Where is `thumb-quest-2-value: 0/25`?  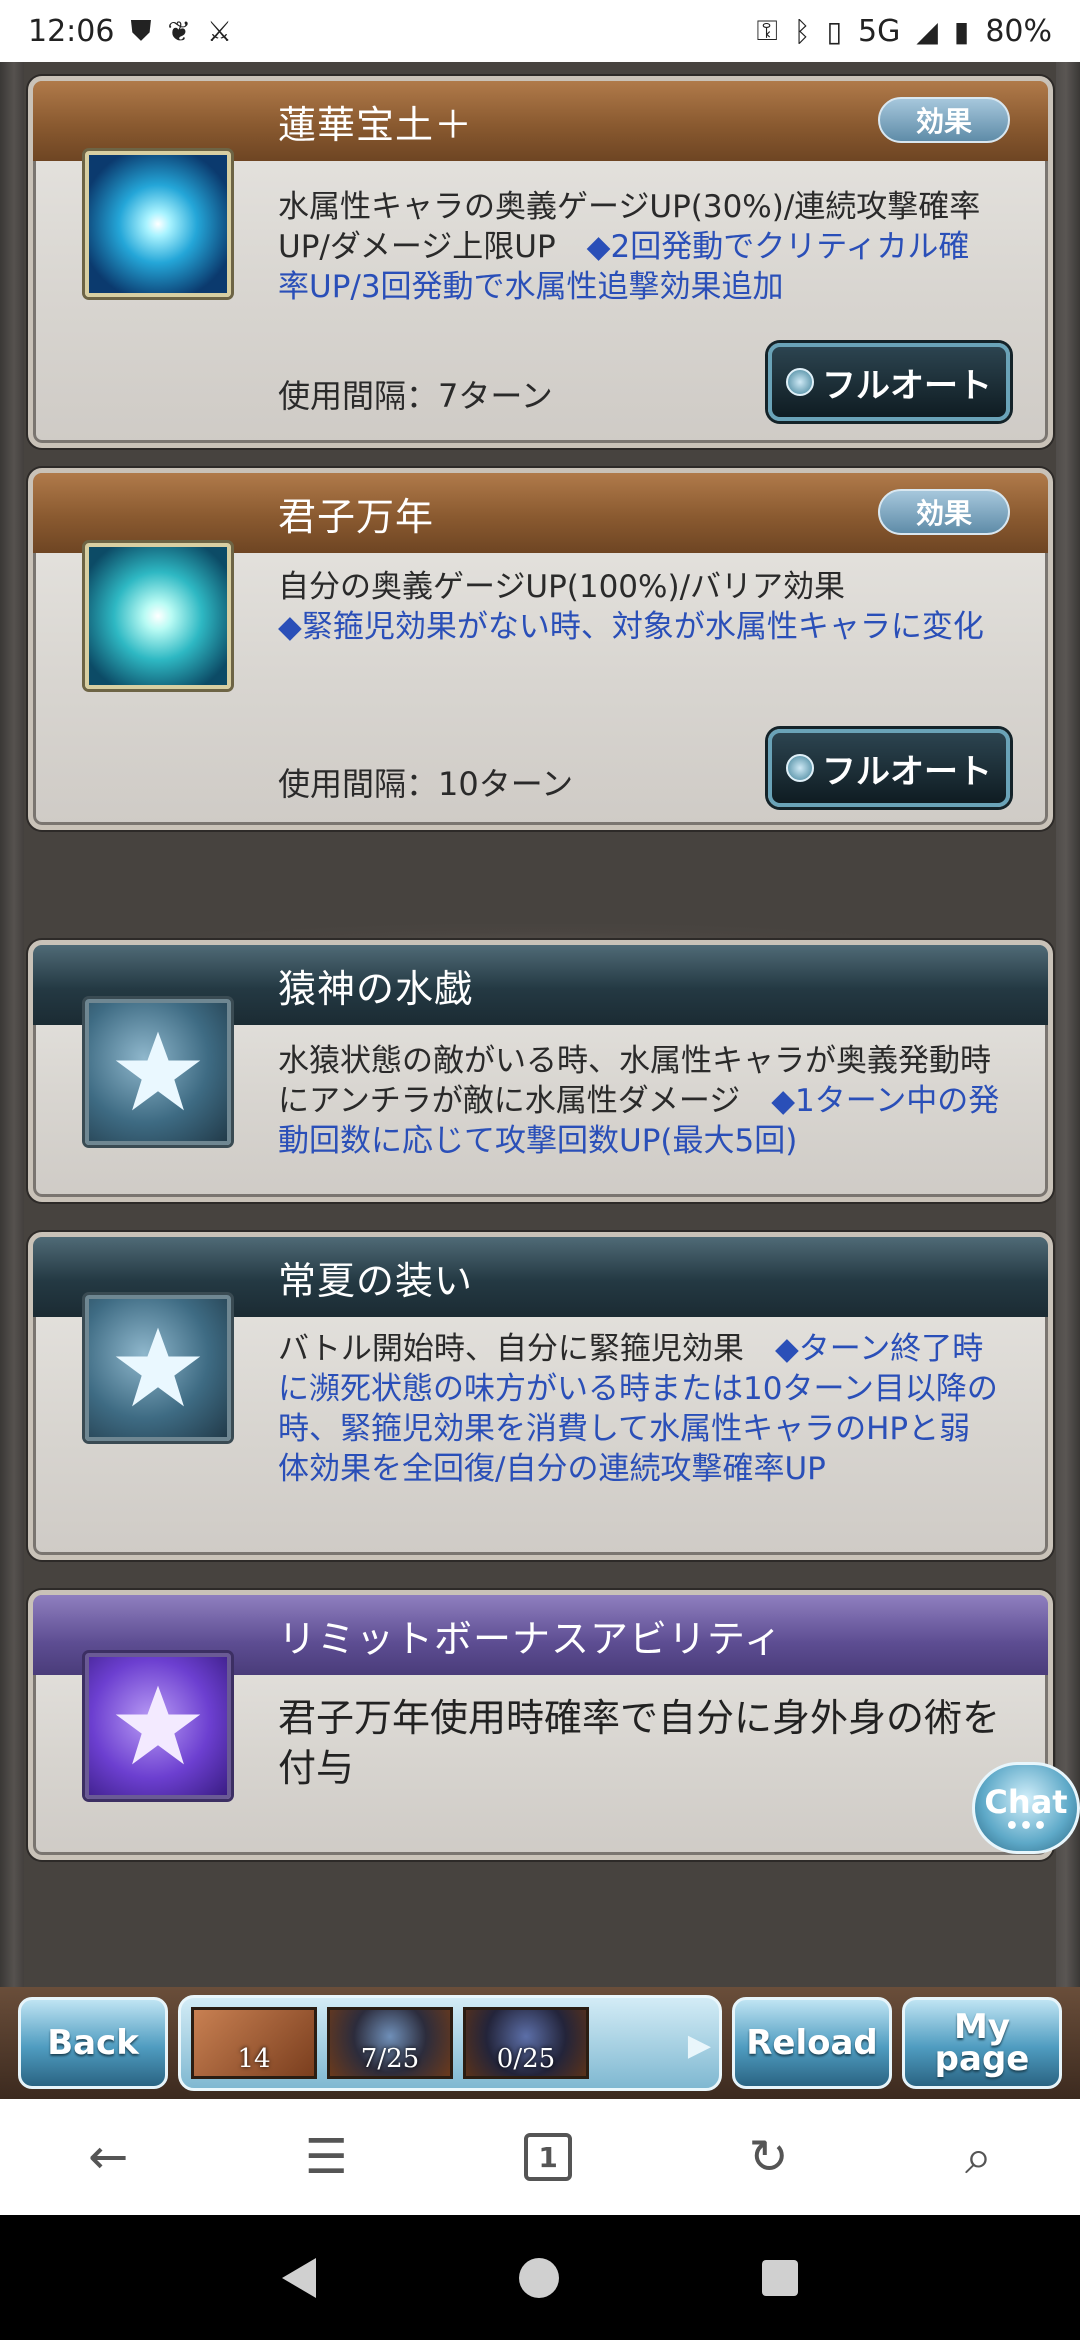 thumb-quest-2-value: 0/25 is located at coordinates (526, 2059).